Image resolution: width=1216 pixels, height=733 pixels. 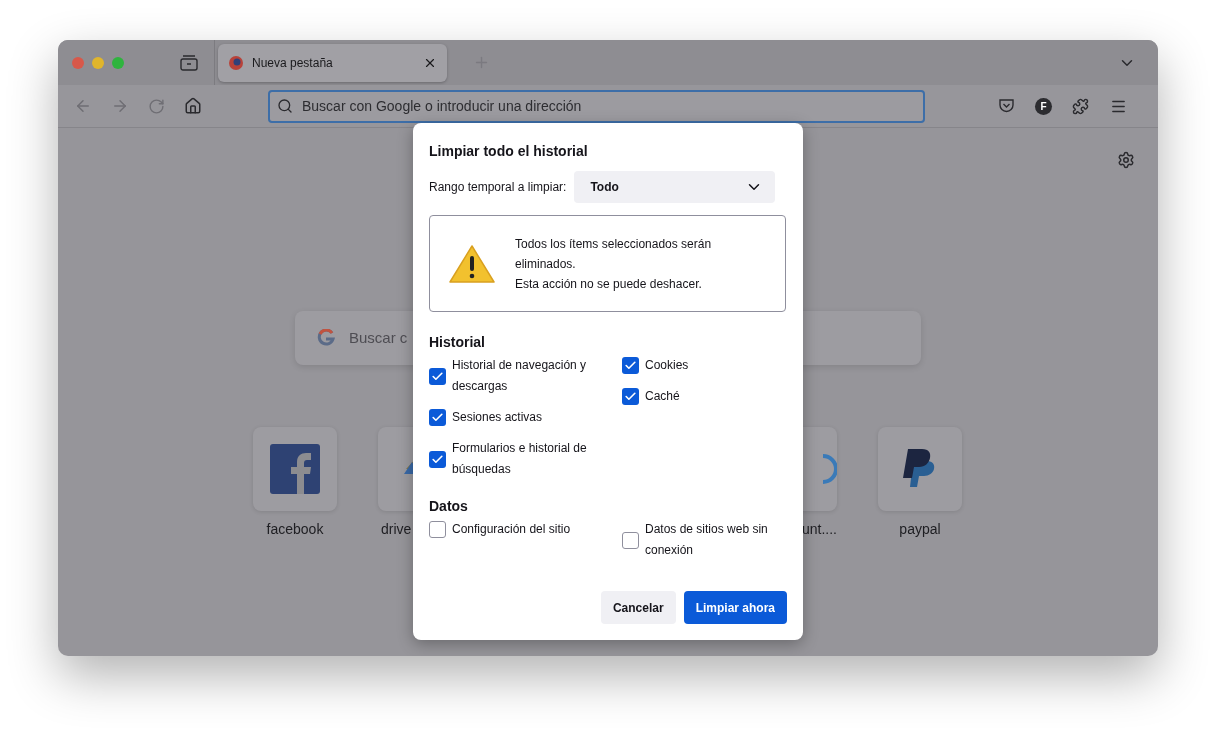 I want to click on ring-logo-icon, so click(x=830, y=469).